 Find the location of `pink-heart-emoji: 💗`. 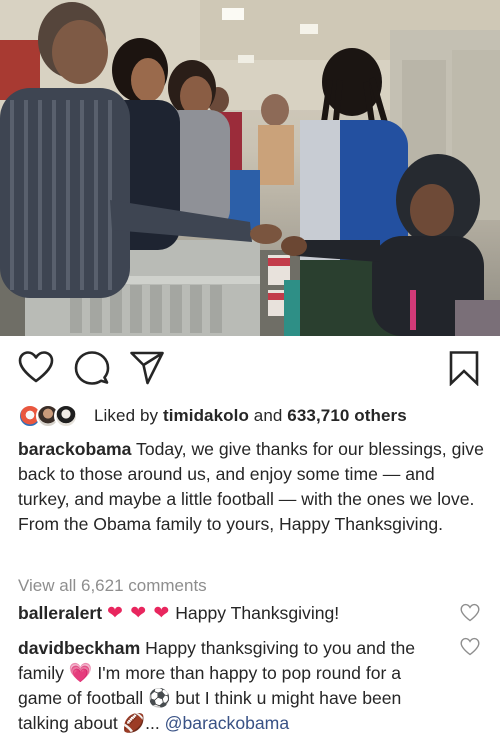

pink-heart-emoji: 💗 is located at coordinates (80, 673).